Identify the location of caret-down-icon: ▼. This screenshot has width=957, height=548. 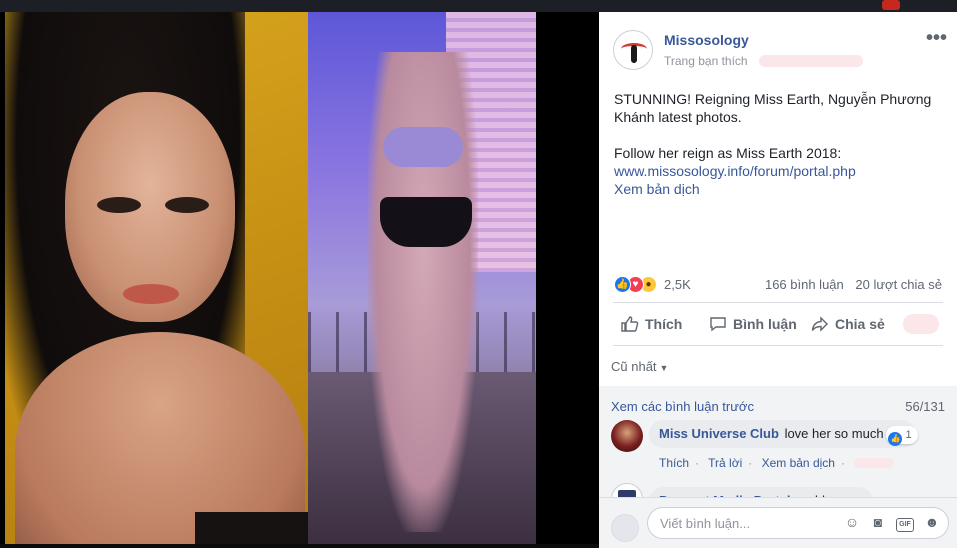
(664, 368).